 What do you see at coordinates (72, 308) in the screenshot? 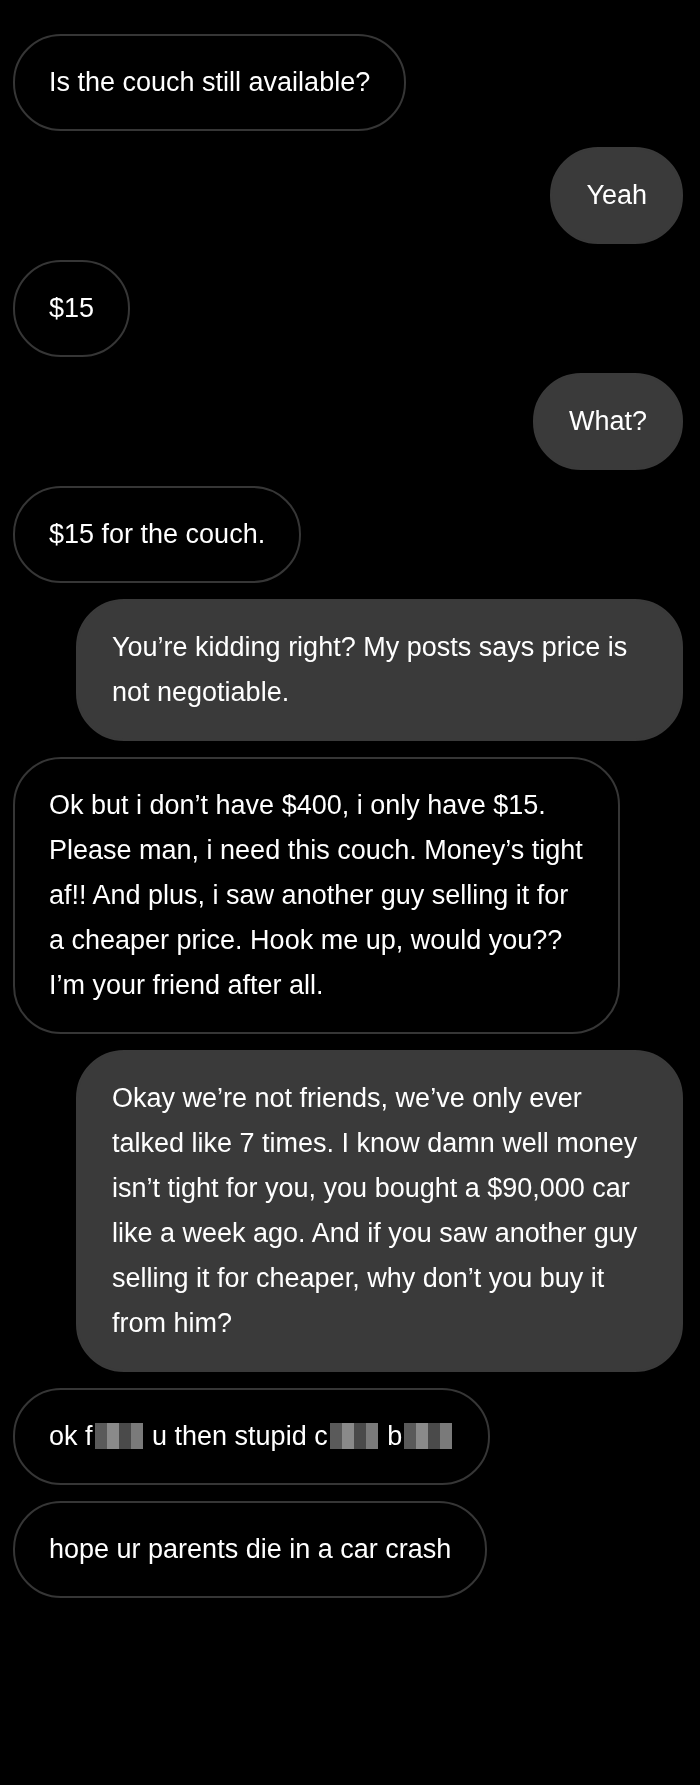
I see `message-bubble: $15` at bounding box center [72, 308].